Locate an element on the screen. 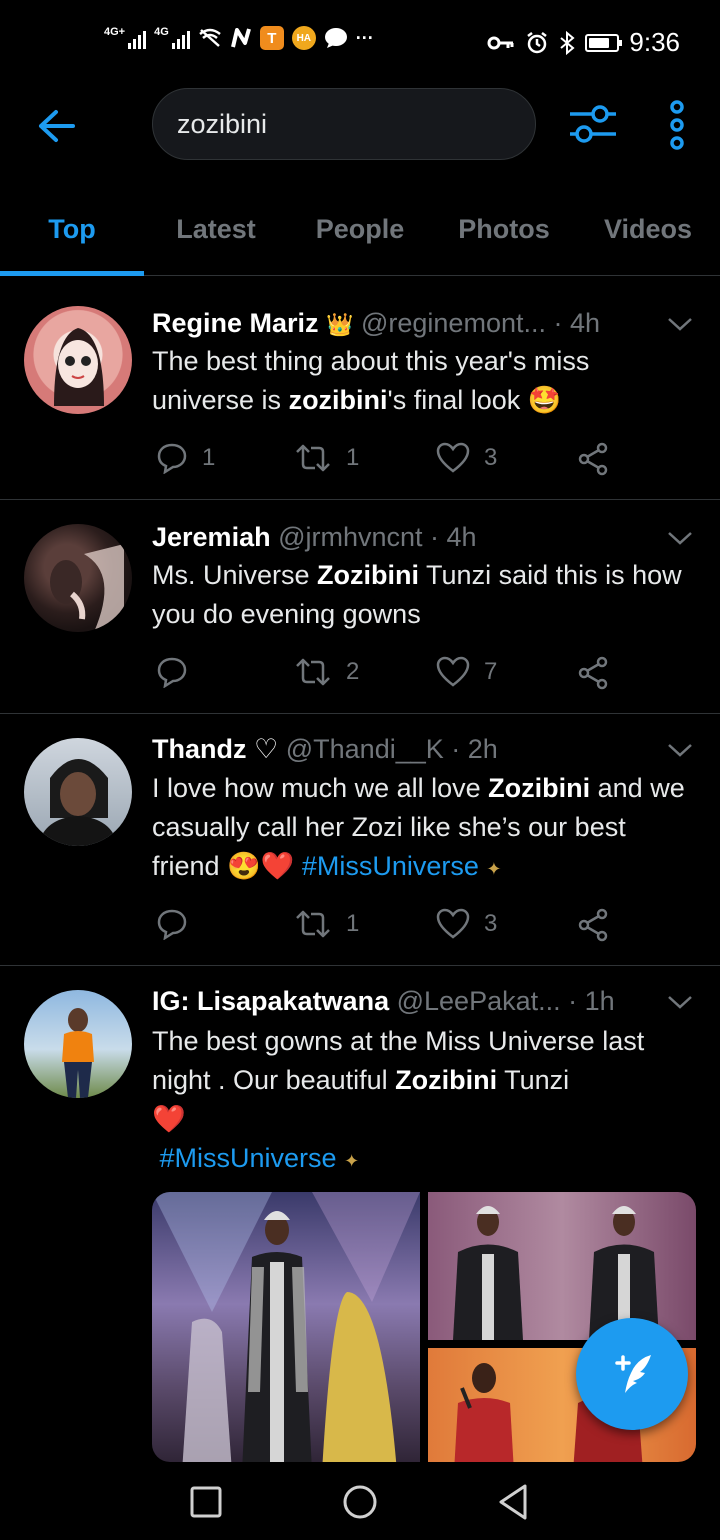  tweet-time: · 4h is located at coordinates (577, 323).